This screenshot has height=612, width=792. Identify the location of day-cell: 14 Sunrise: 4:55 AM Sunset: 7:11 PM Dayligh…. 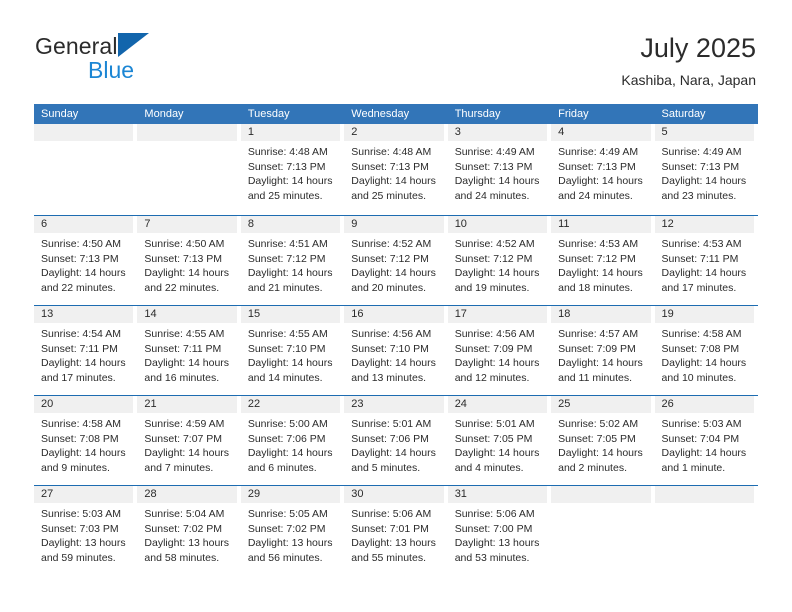
(188, 350).